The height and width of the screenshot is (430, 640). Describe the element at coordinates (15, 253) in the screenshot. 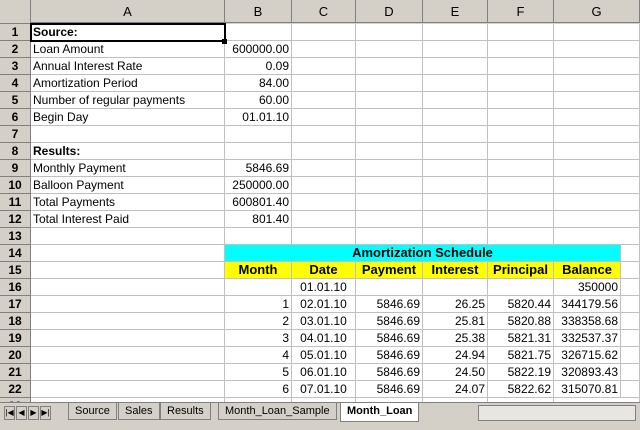

I see `row-header-14: 14` at that location.